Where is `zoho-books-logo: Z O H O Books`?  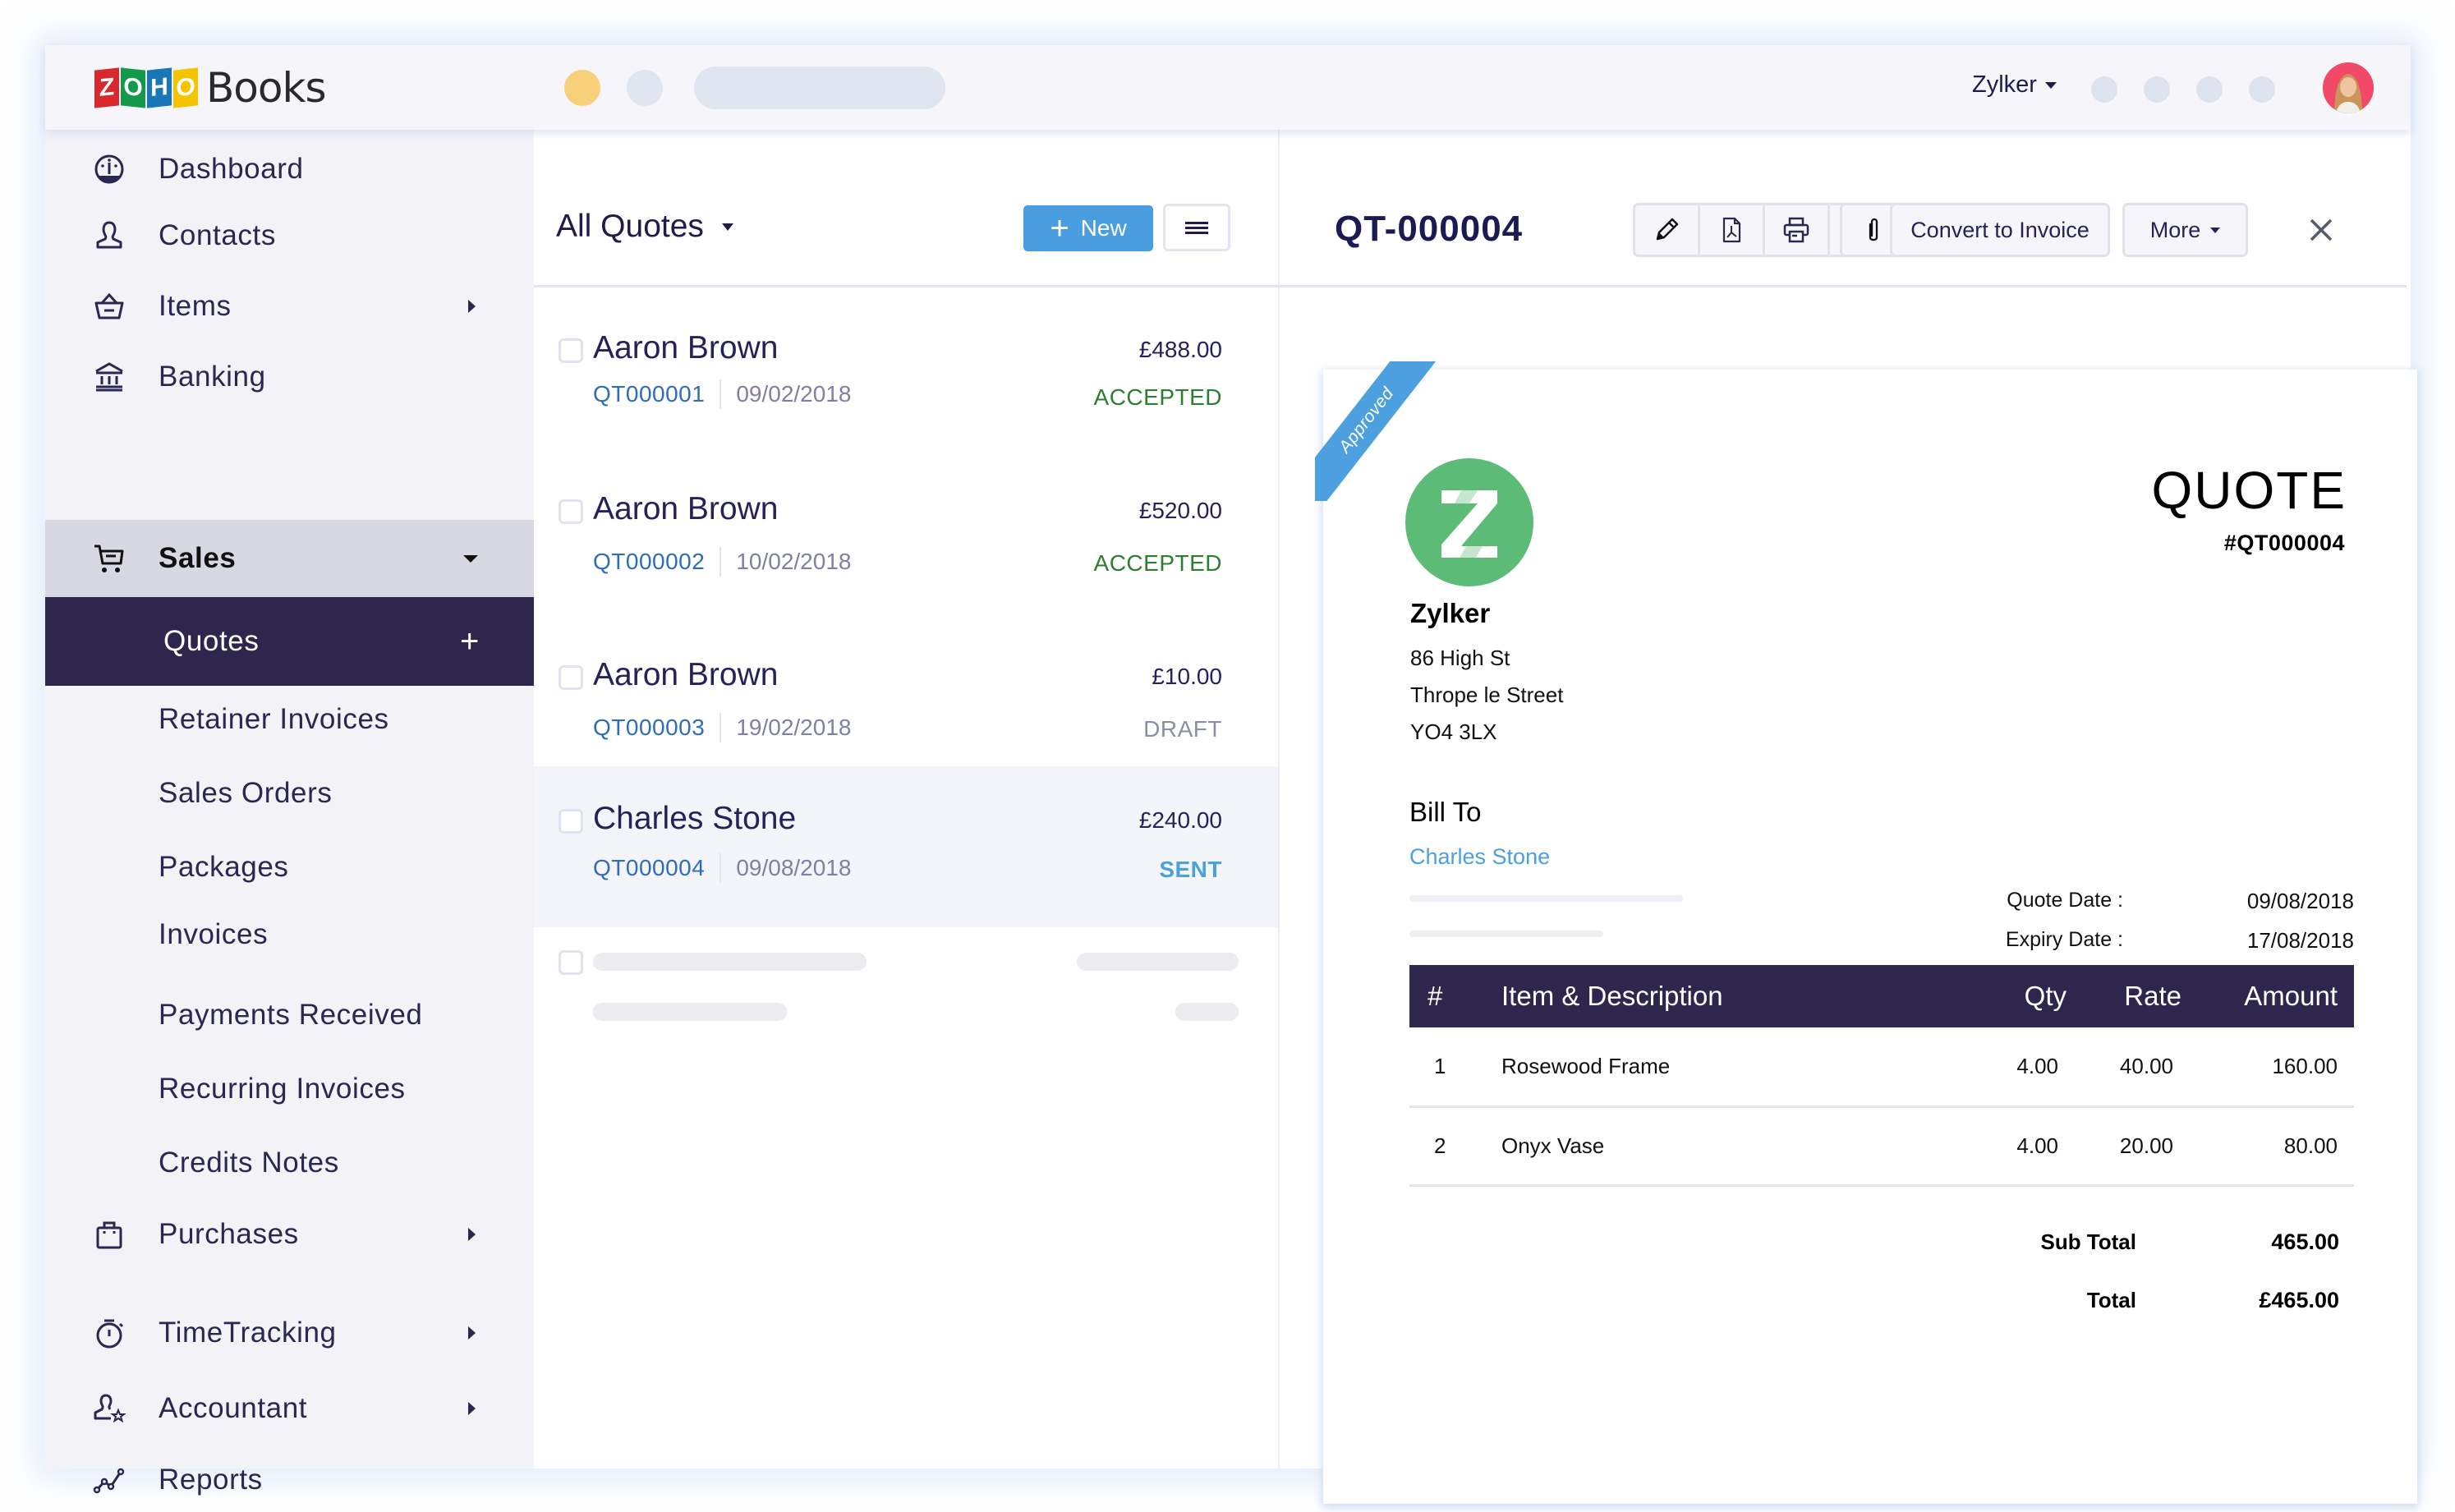 zoho-books-logo: Z O H O Books is located at coordinates (210, 88).